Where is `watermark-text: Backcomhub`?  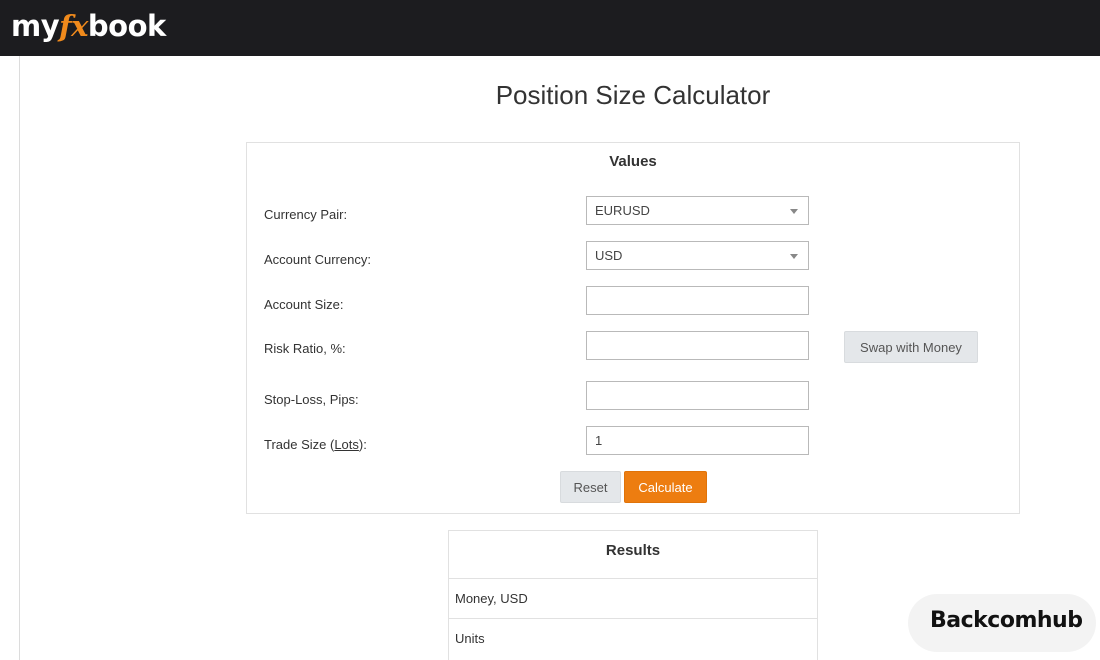 watermark-text: Backcomhub is located at coordinates (1006, 620).